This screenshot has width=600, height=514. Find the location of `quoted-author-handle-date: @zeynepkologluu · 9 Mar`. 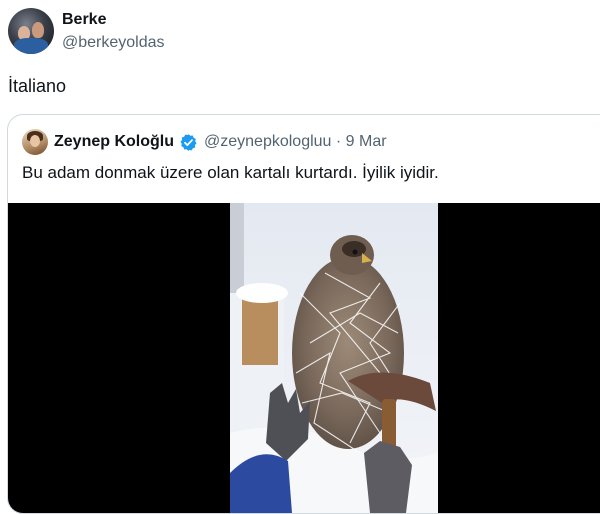

quoted-author-handle-date: @zeynepkologluu · 9 Mar is located at coordinates (295, 142).